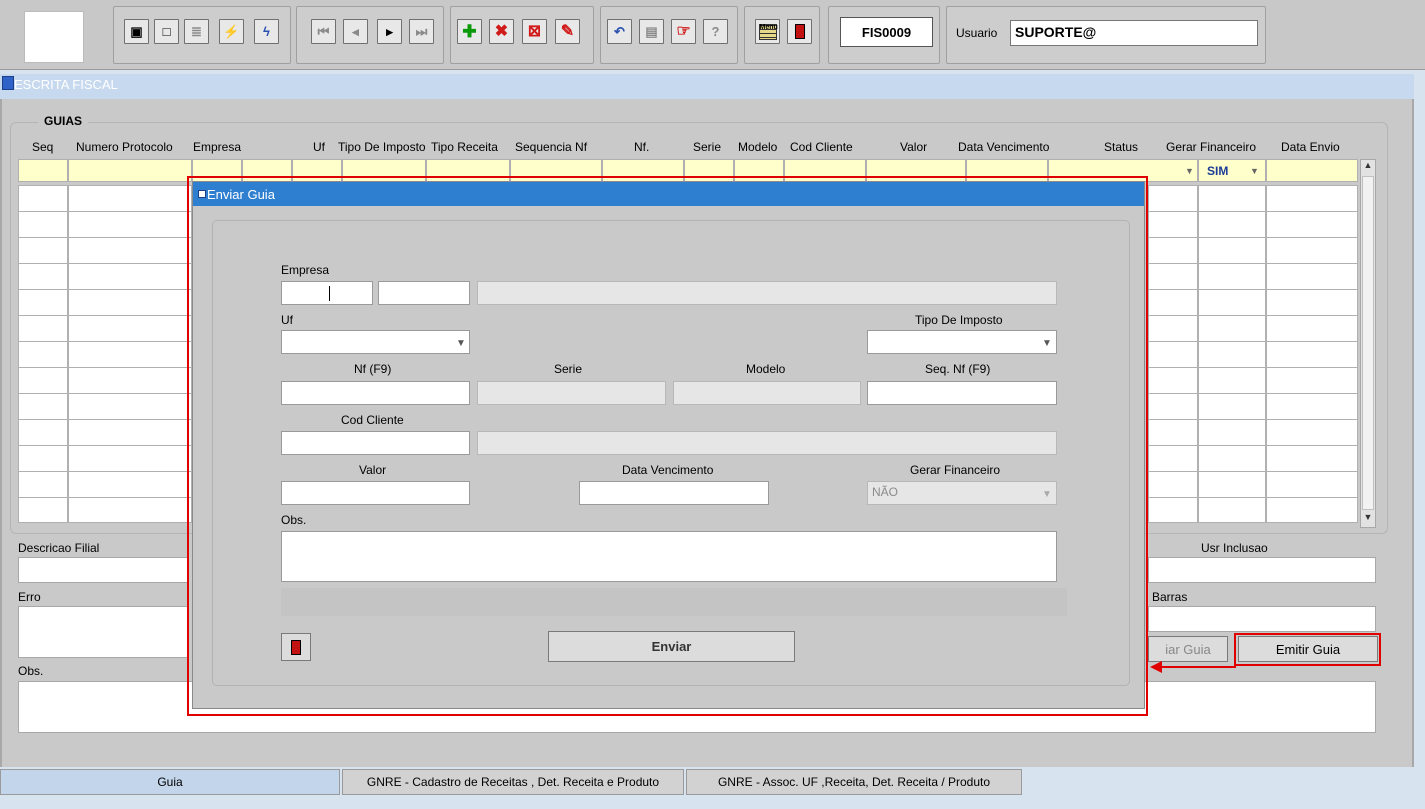 This screenshot has height=809, width=1425. Describe the element at coordinates (1173, 354) in the screenshot. I see `status-column-rows` at that location.